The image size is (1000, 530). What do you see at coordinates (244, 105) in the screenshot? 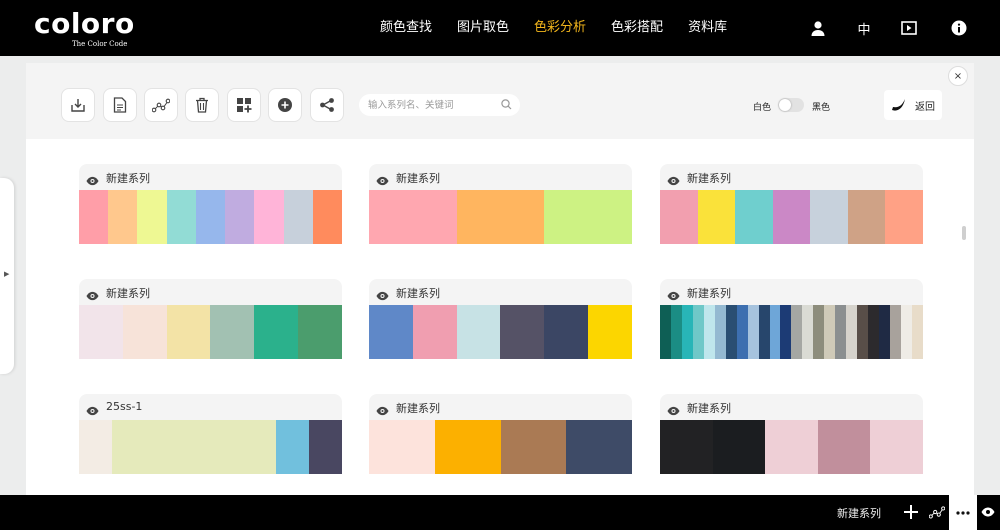
I see `add-grid-button` at bounding box center [244, 105].